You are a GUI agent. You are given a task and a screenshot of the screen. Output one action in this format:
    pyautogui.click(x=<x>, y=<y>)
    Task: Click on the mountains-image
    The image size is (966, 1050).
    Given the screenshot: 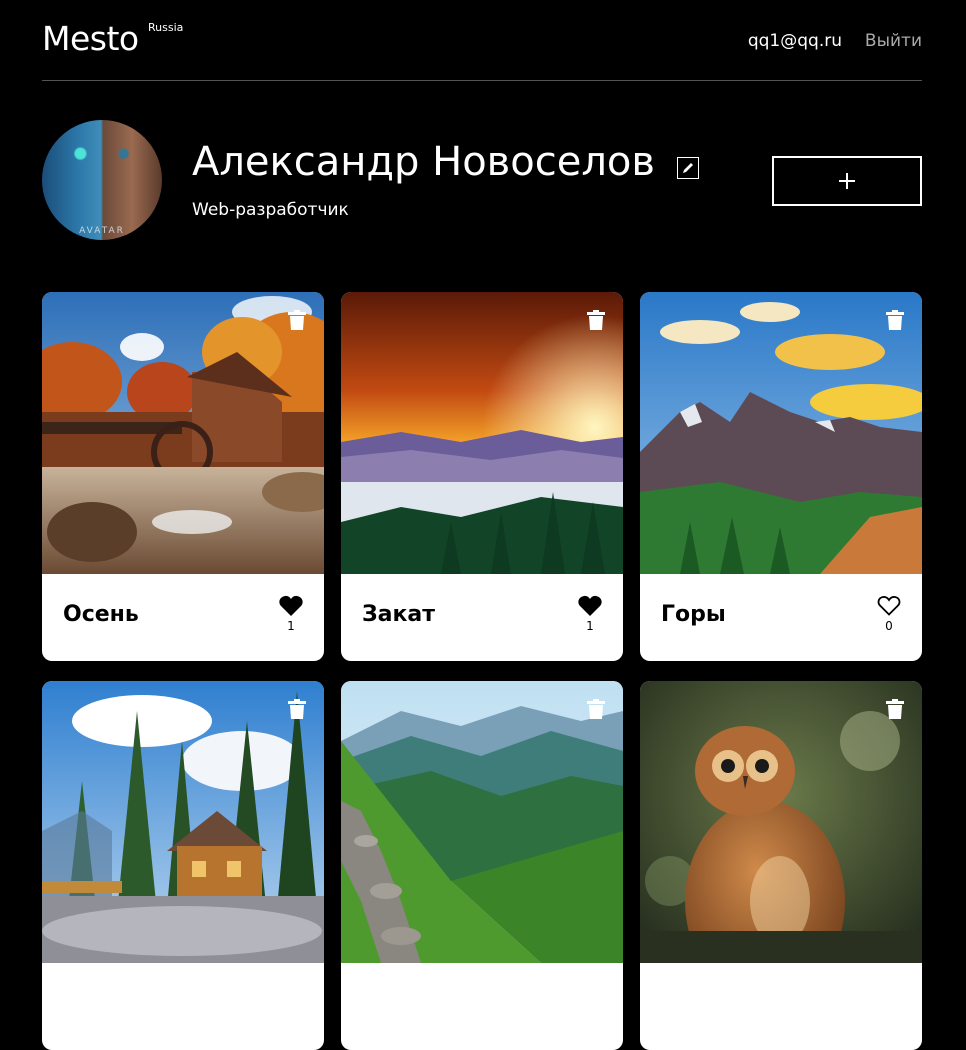 What is the action you would take?
    pyautogui.click(x=781, y=433)
    